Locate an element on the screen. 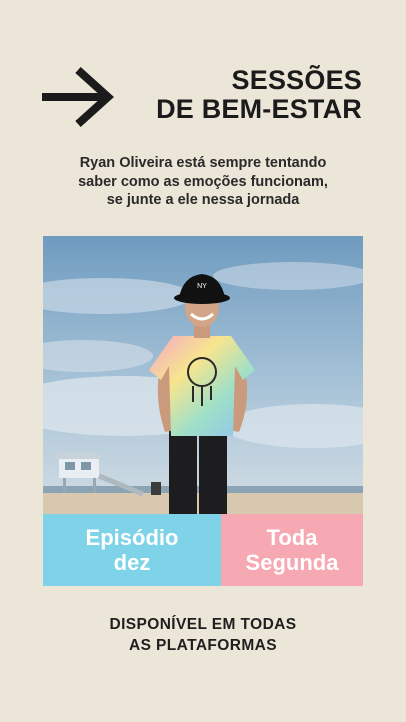  page-title: SESSÕES DE BEM-ESTAR is located at coordinates (259, 95).